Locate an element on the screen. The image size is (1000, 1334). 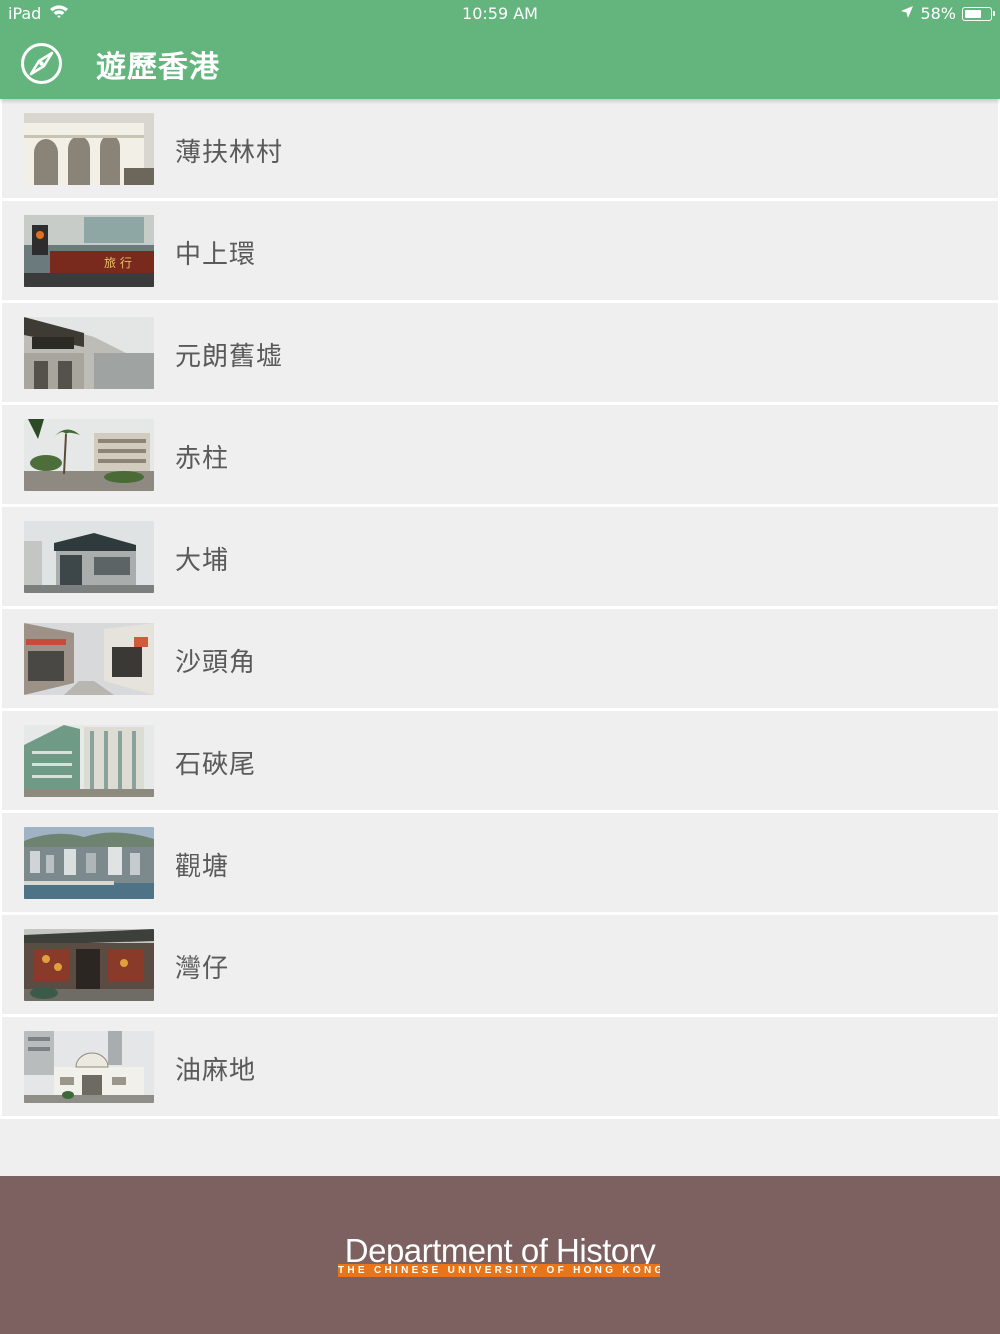
app-header: iPad 10:59 AM 58% 遊歷香港 is located at coordinates (500, 49).